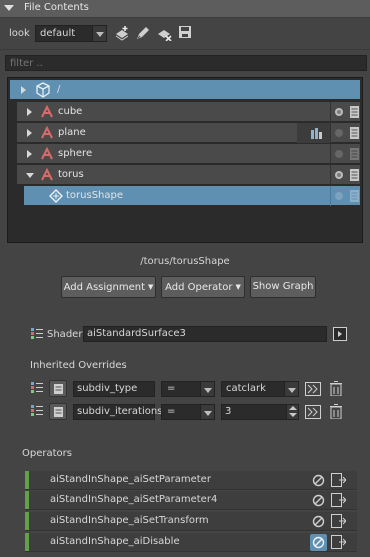 The height and width of the screenshot is (557, 370). Describe the element at coordinates (340, 334) in the screenshot. I see `shader-select-icon` at that location.